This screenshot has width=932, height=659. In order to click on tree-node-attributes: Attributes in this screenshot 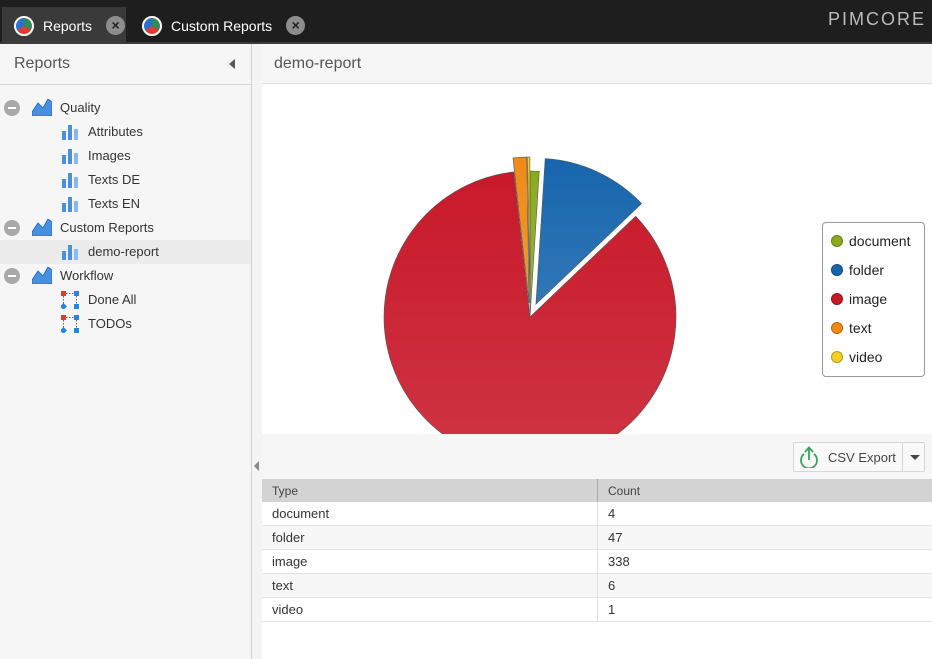, I will do `click(125, 132)`.